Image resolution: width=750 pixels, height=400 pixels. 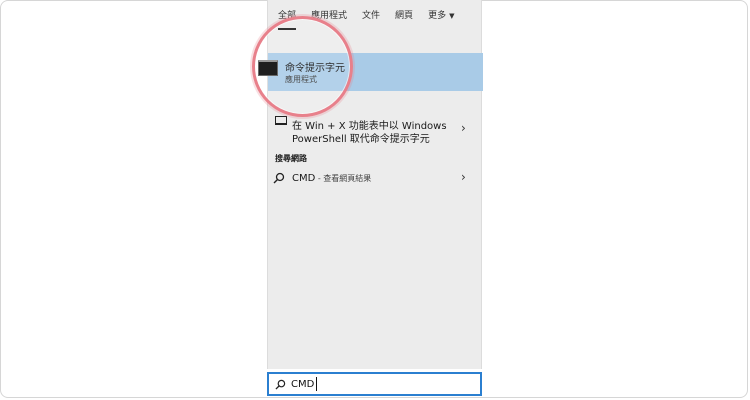 I want to click on text-cursor, so click(x=316, y=384).